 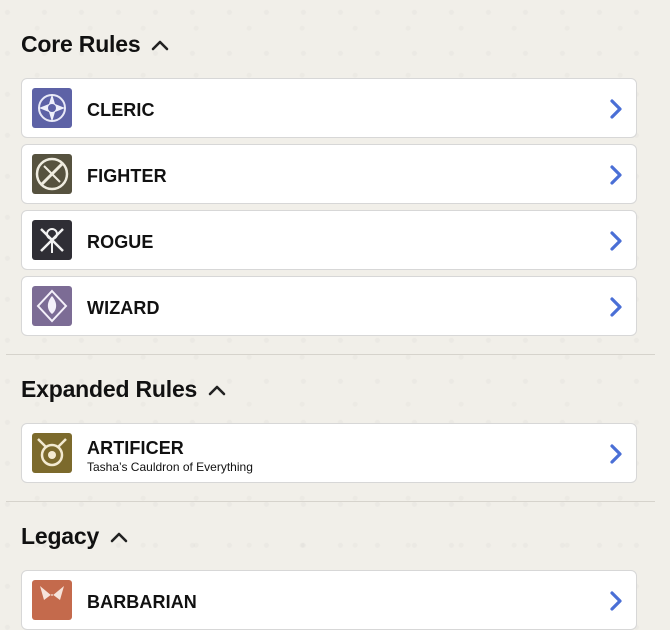 I want to click on artificer-class-icon, so click(x=52, y=453).